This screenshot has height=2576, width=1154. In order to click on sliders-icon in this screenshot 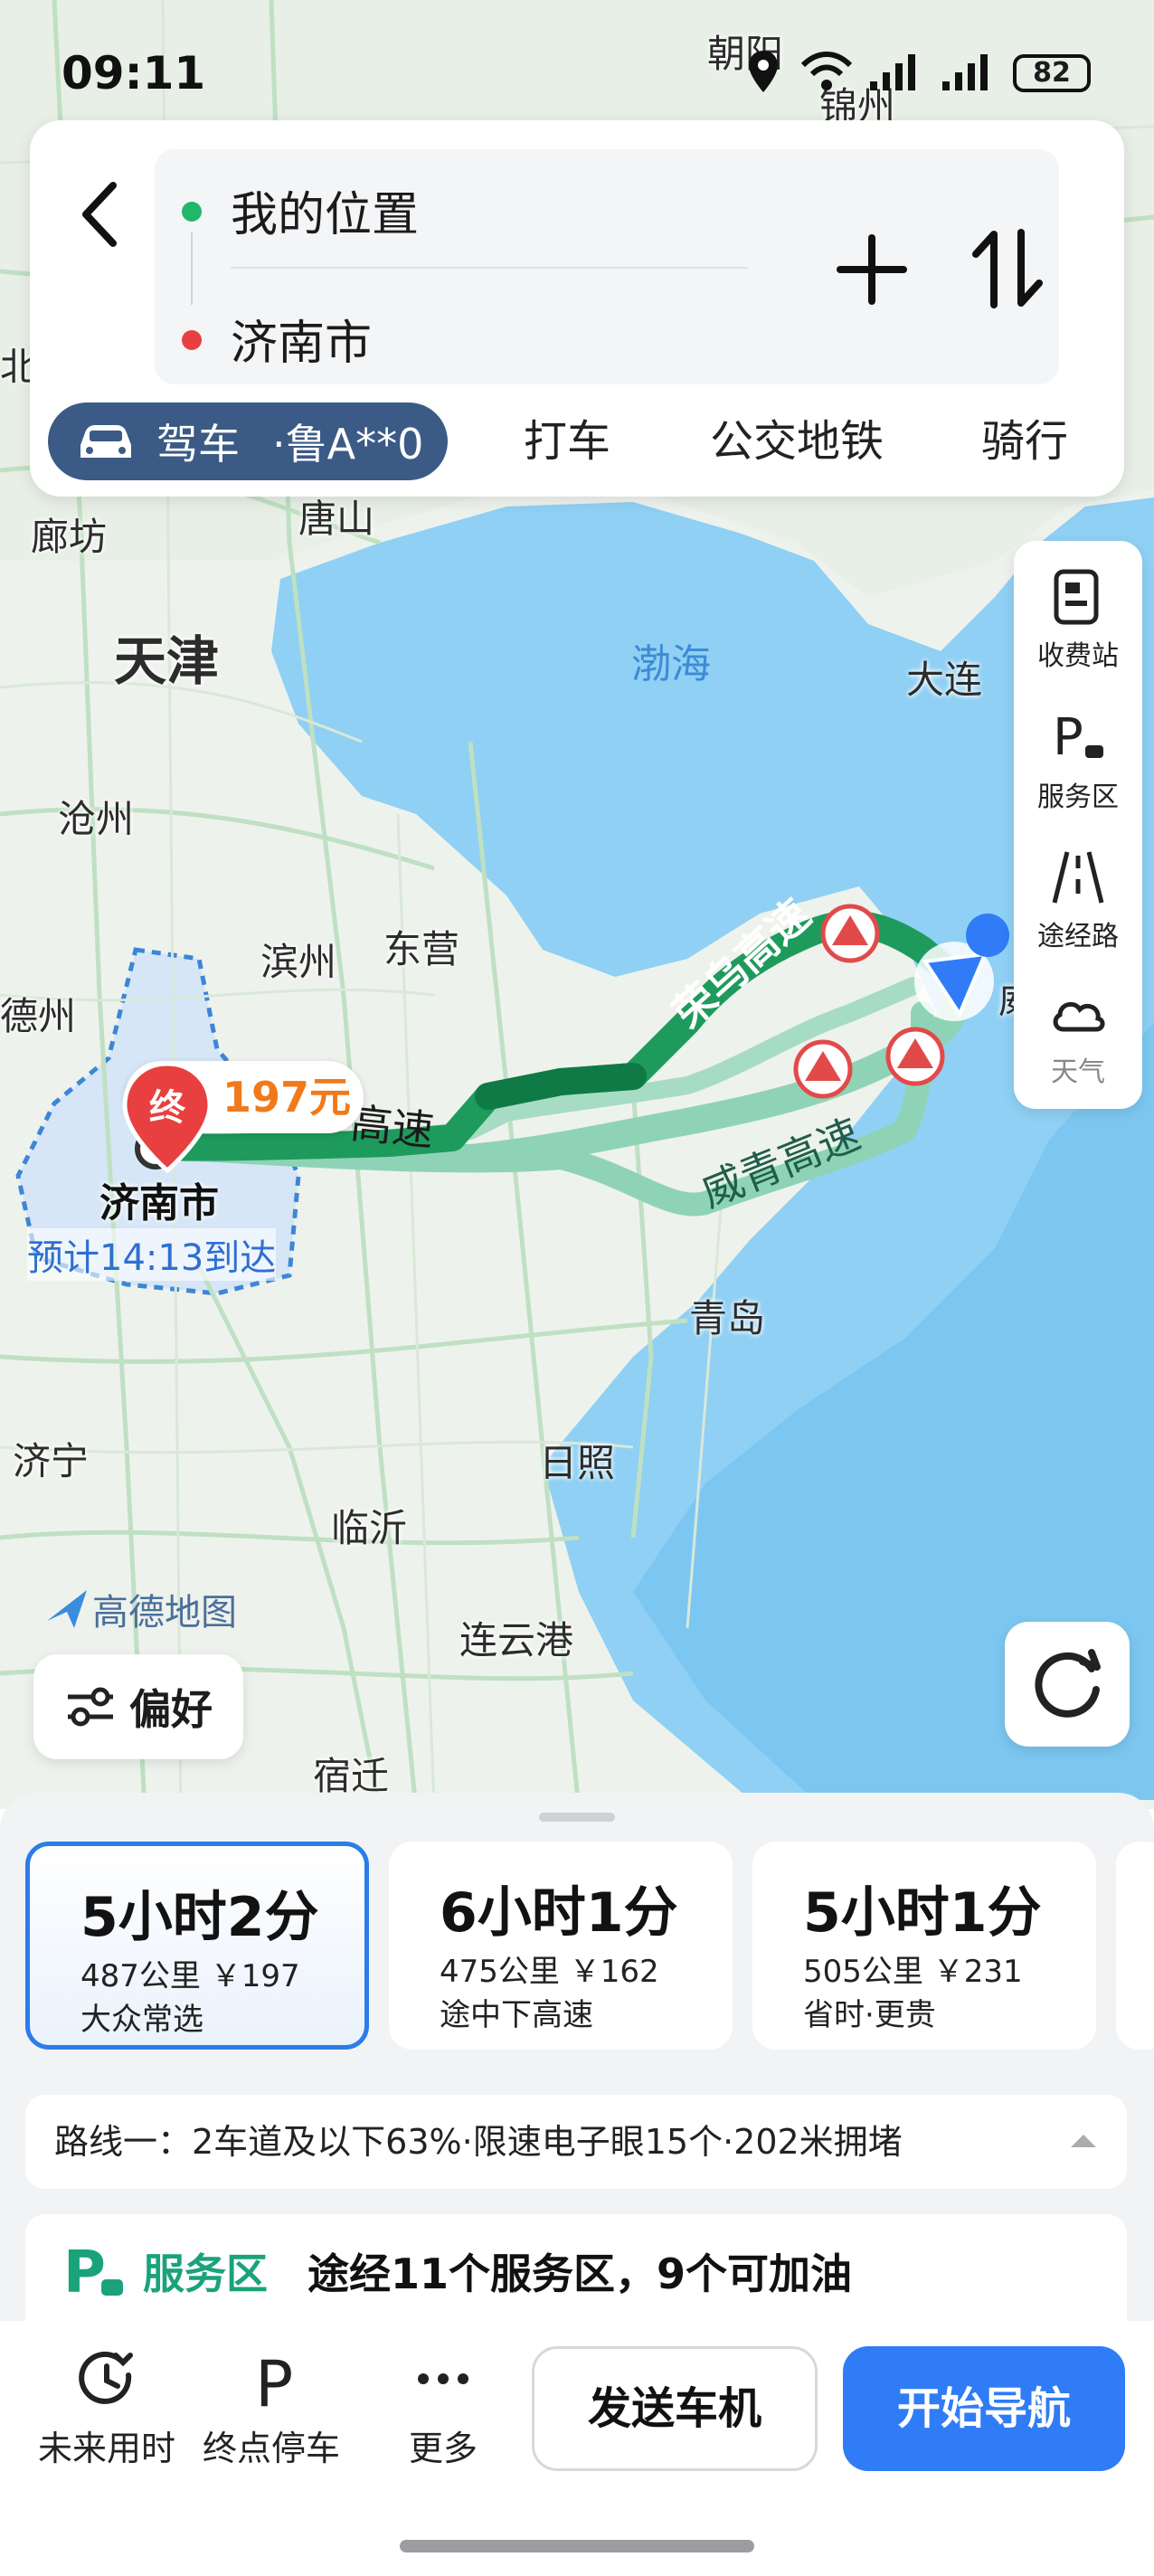, I will do `click(90, 1707)`.